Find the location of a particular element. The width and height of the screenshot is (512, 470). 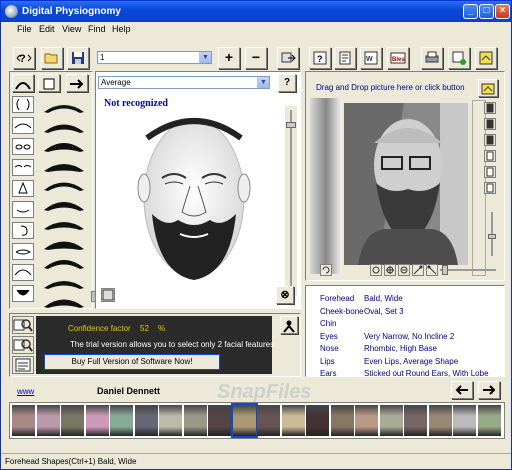

reset-button is located at coordinates (108, 295).